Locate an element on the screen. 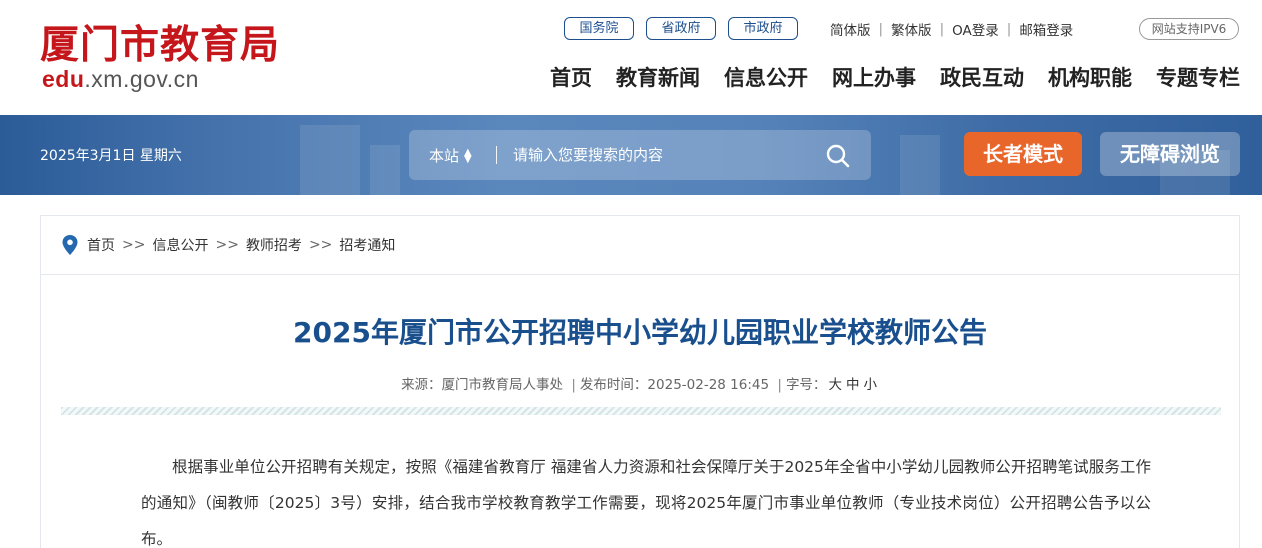 The height and width of the screenshot is (548, 1262). site-domain: edu.xm.gov.cn is located at coordinates (120, 79).